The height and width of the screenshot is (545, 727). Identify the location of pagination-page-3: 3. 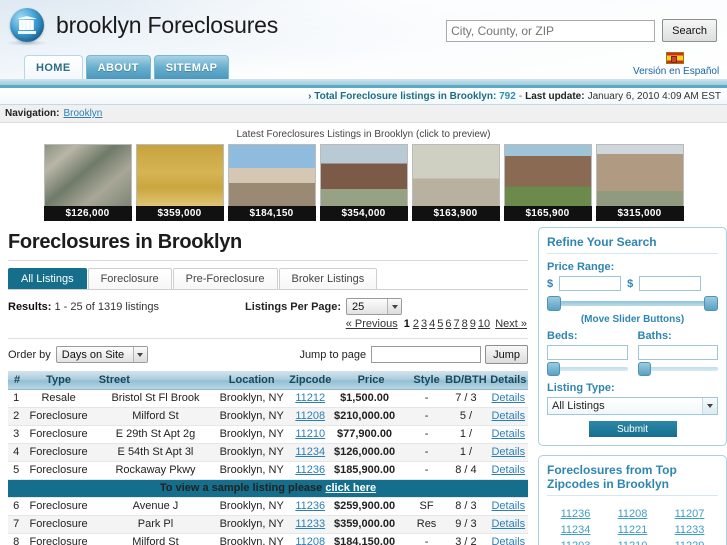
(424, 324).